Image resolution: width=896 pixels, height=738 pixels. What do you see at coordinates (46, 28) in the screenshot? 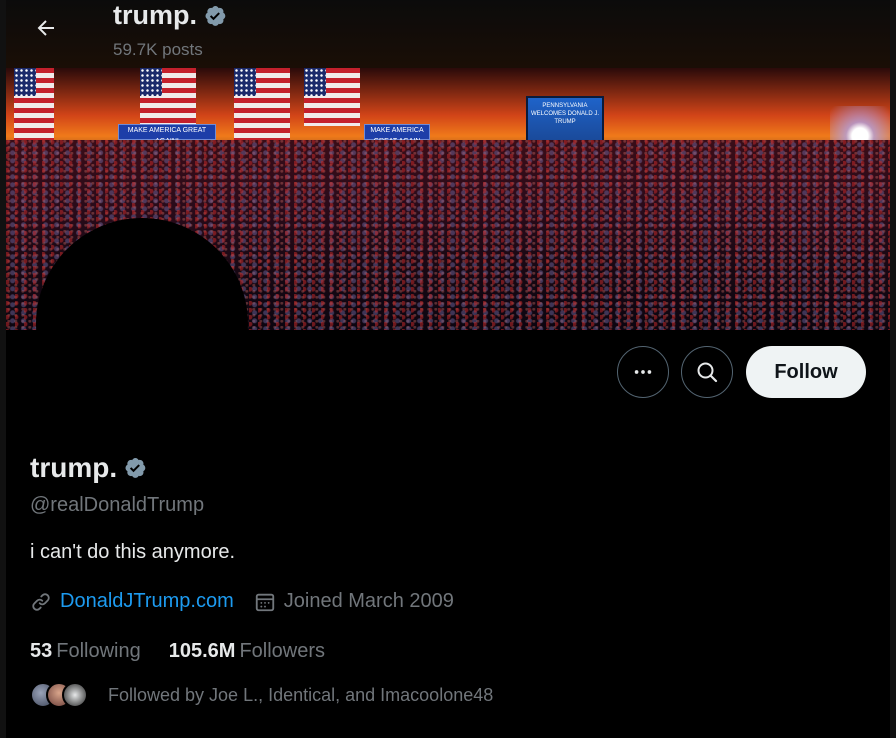
I see `back-arrow-icon` at bounding box center [46, 28].